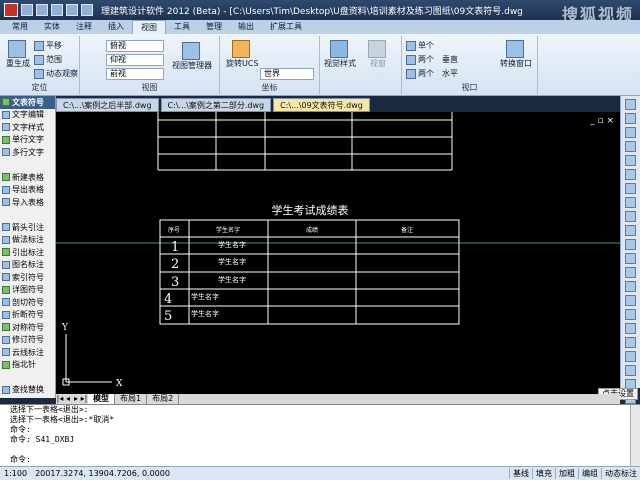  What do you see at coordinates (27, 290) in the screenshot?
I see `palette-item-15: 详图符号` at bounding box center [27, 290].